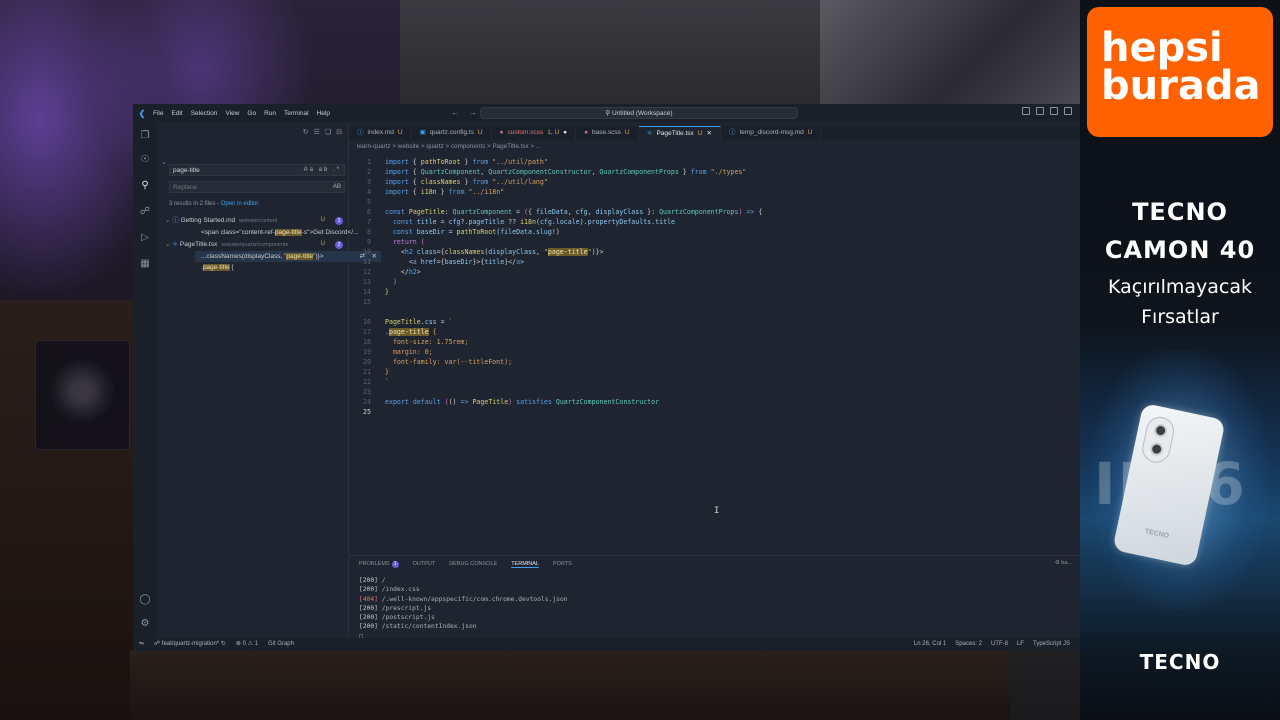 The image size is (1280, 720). Describe the element at coordinates (145, 136) in the screenshot. I see `explorer-icon: ❐` at that location.